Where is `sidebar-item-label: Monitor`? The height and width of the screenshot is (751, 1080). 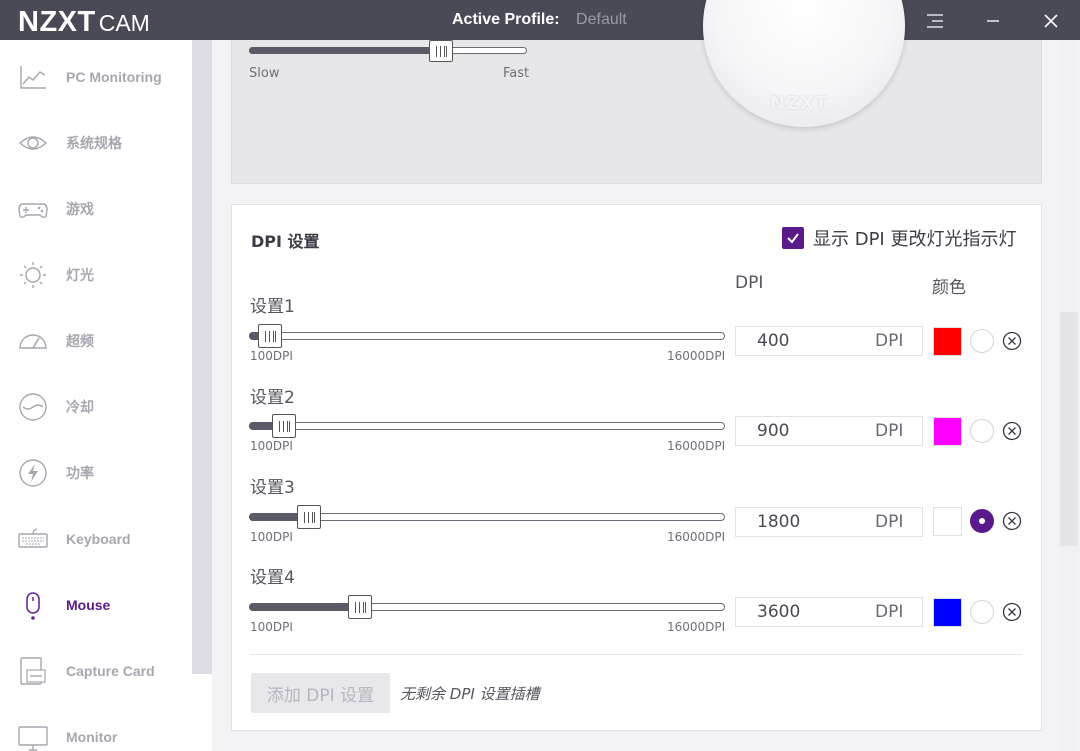 sidebar-item-label: Monitor is located at coordinates (92, 737).